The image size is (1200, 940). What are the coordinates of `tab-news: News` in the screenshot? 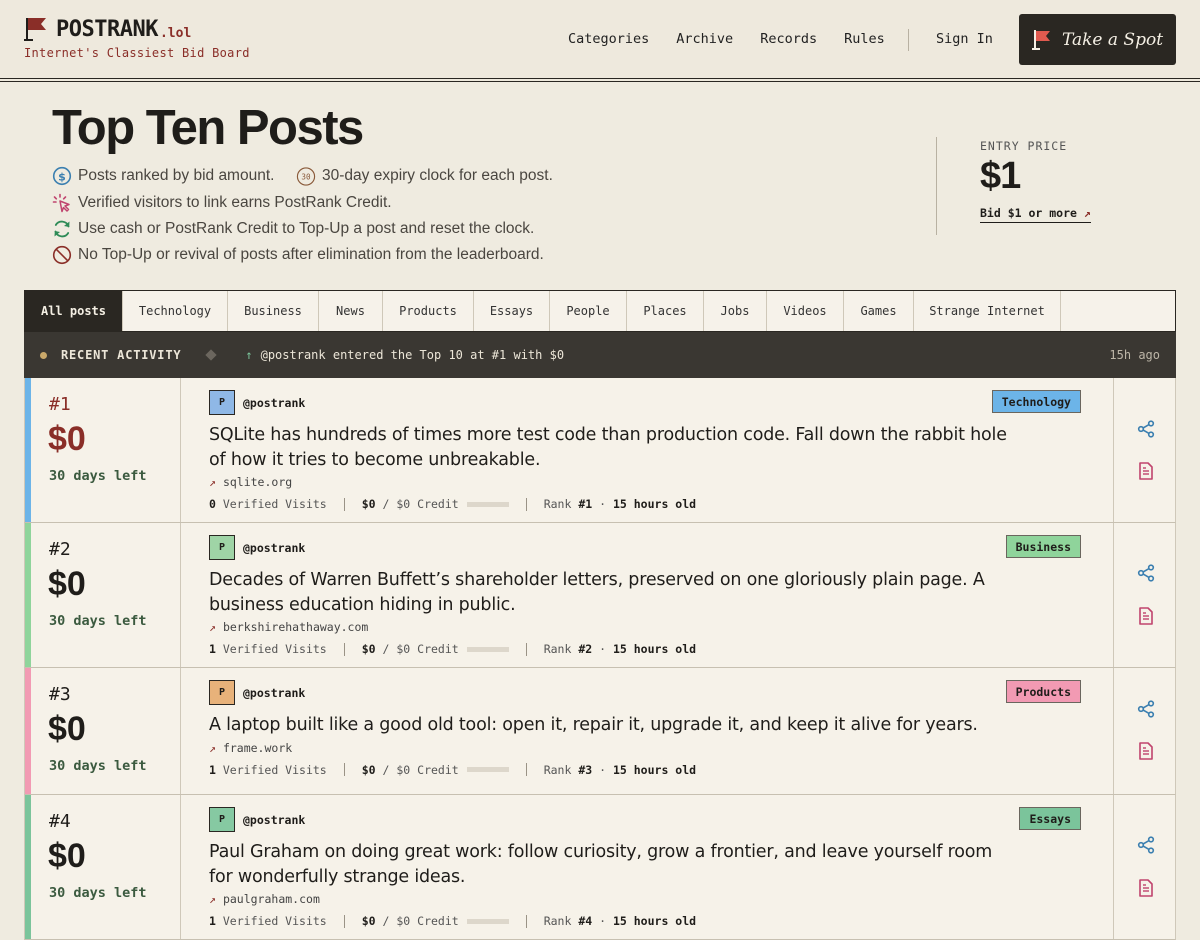 It's located at (351, 311).